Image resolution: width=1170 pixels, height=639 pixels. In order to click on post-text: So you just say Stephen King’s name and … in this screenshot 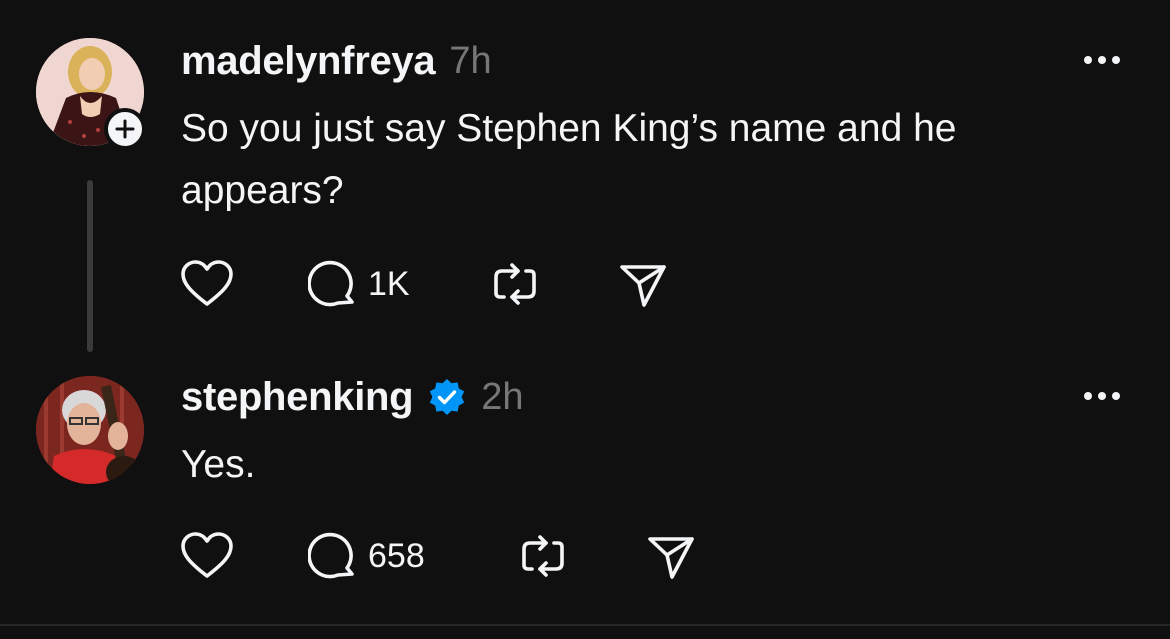, I will do `click(569, 159)`.